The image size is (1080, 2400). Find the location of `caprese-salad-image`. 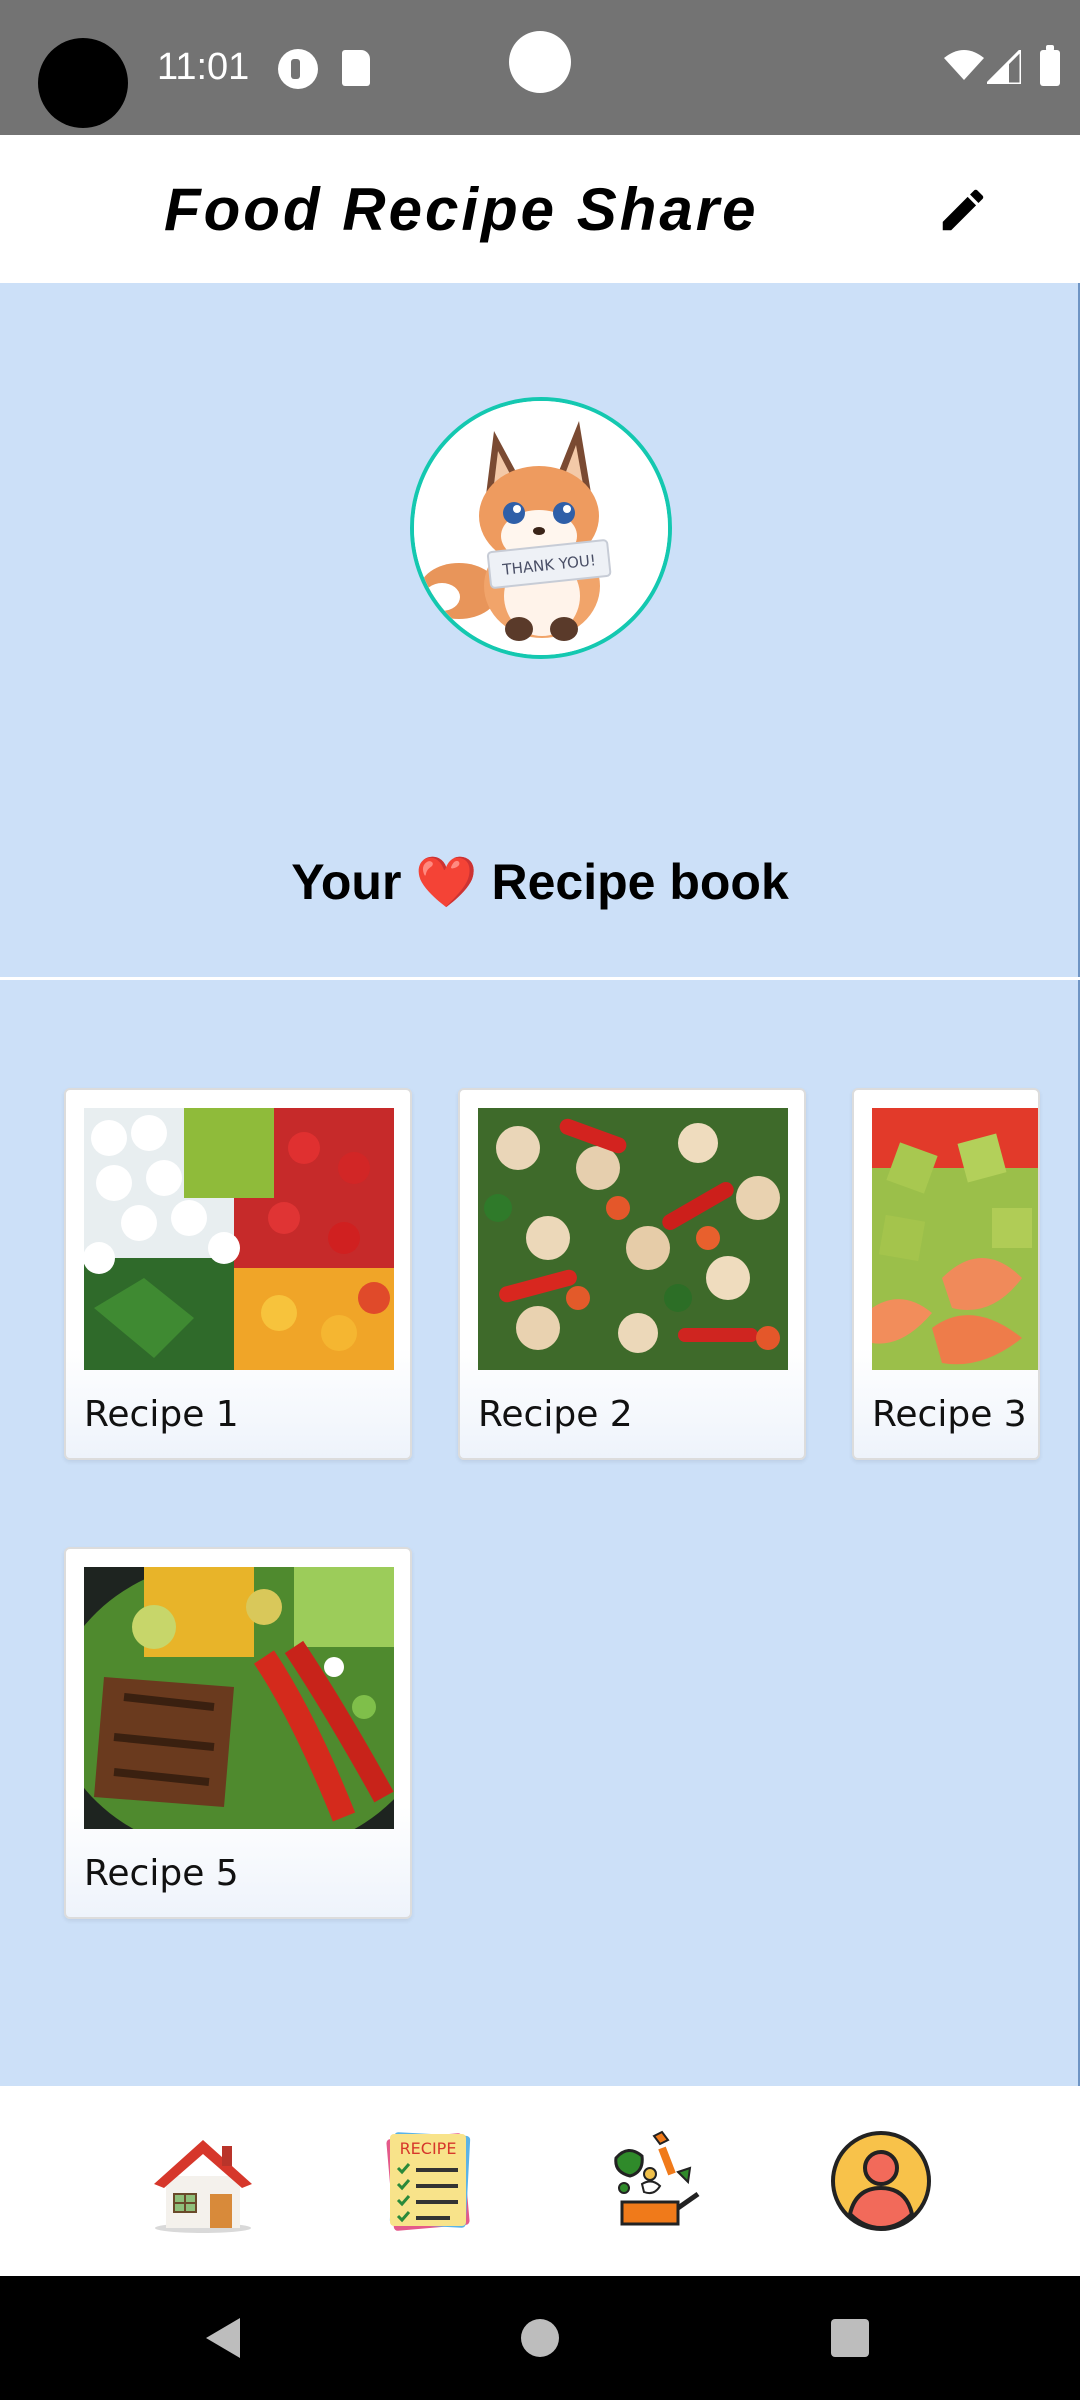

caprese-salad-image is located at coordinates (239, 1239).